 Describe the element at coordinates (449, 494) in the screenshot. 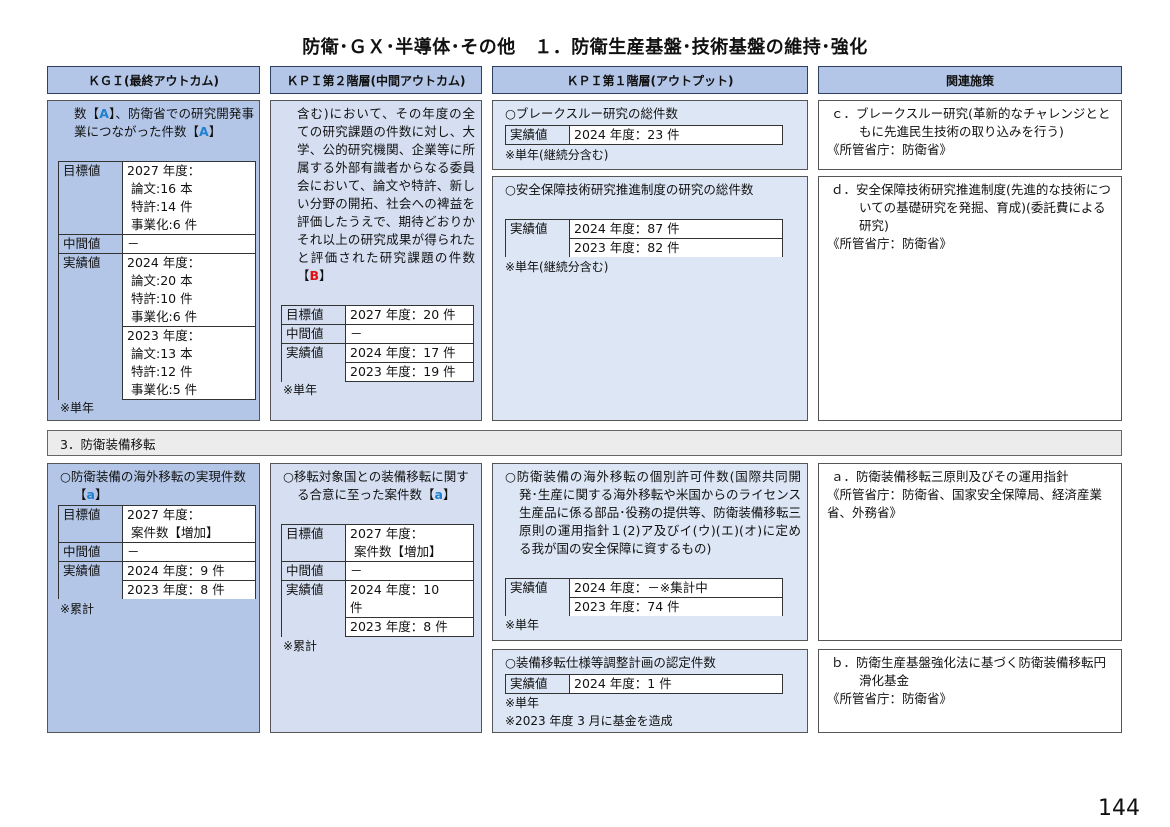

I see `kpi2b-text-post: 】` at that location.